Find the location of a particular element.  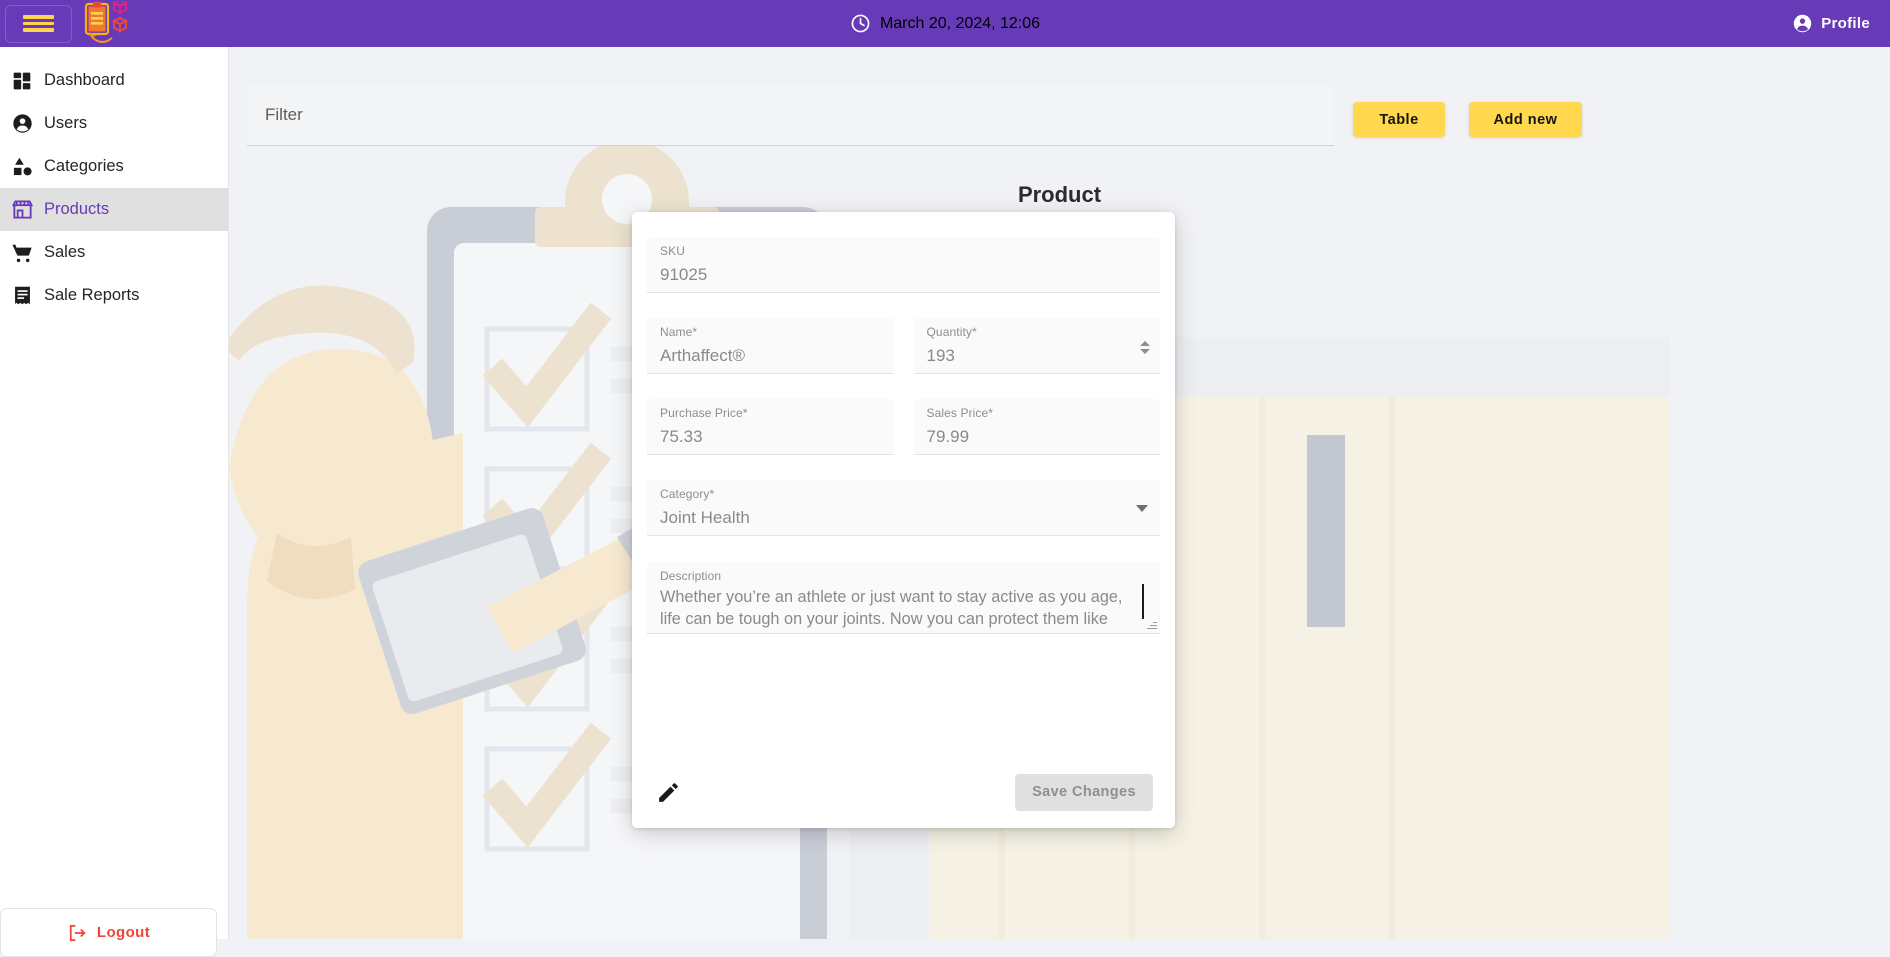

datetime-display: March 20, 2024, 12:06 is located at coordinates (945, 23).